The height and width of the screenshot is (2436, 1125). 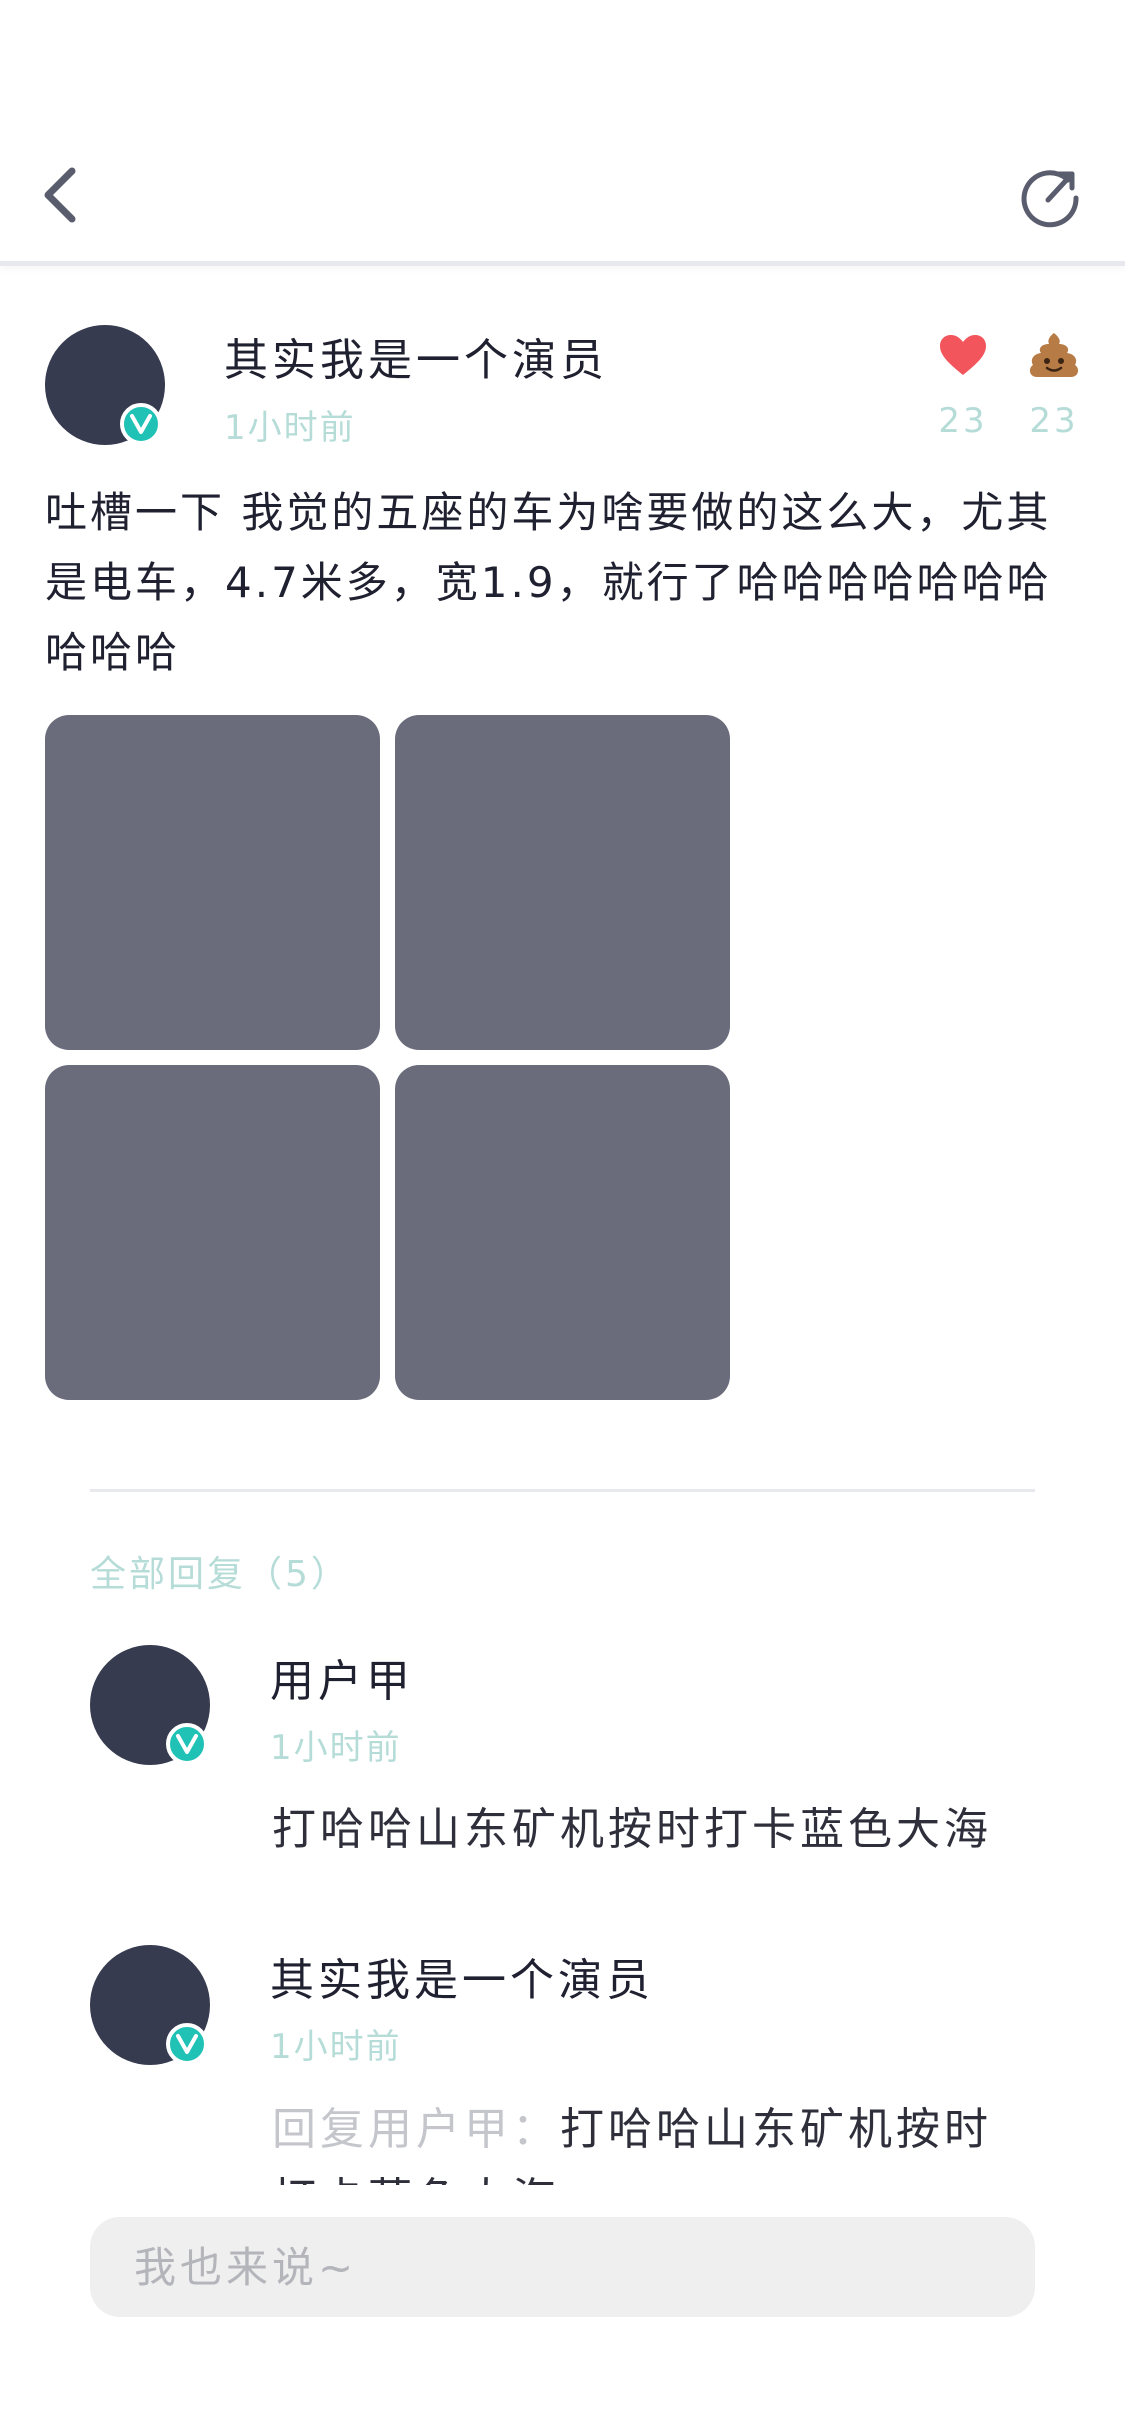 I want to click on reply-body: 打哈哈山东矿机按时打卡蓝色大海, so click(x=632, y=1829).